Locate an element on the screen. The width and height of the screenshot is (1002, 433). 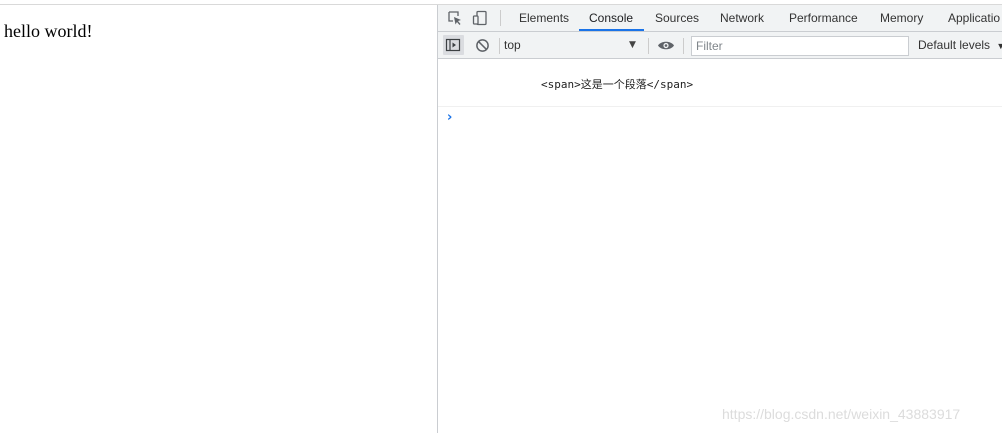
console-sidebar-icon is located at coordinates (453, 45).